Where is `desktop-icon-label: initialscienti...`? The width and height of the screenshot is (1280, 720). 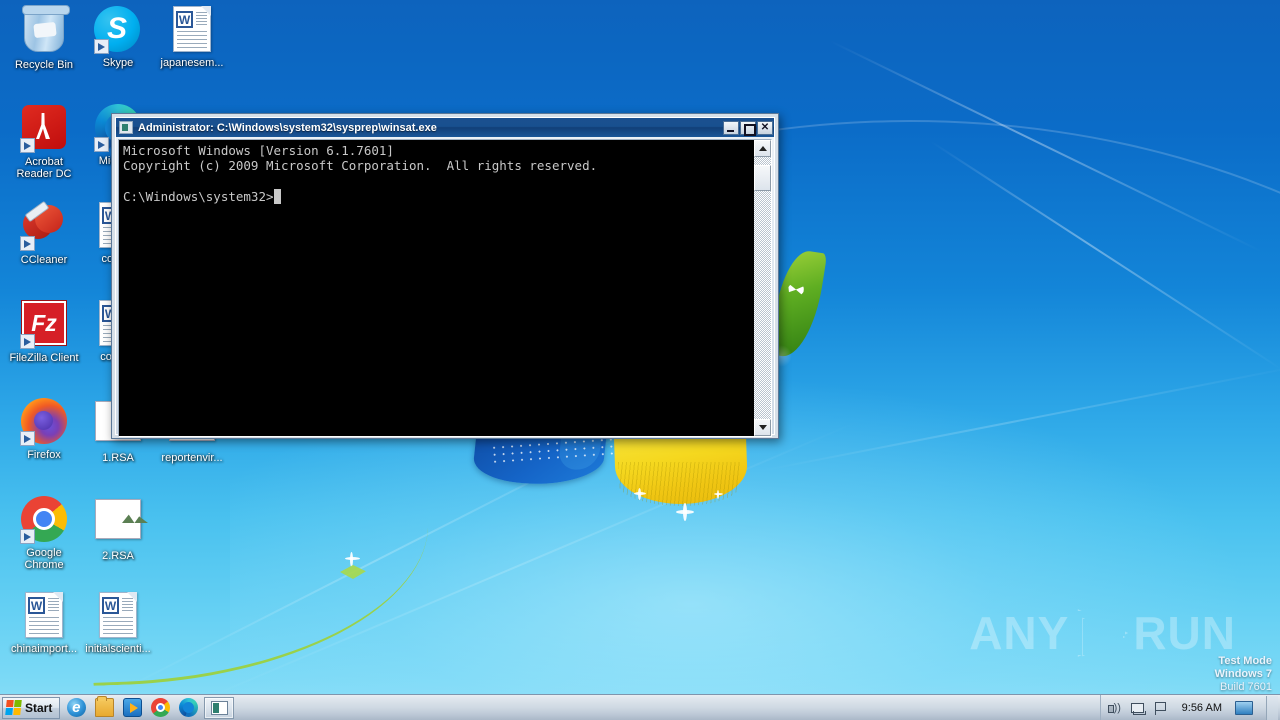 desktop-icon-label: initialscienti... is located at coordinates (118, 649).